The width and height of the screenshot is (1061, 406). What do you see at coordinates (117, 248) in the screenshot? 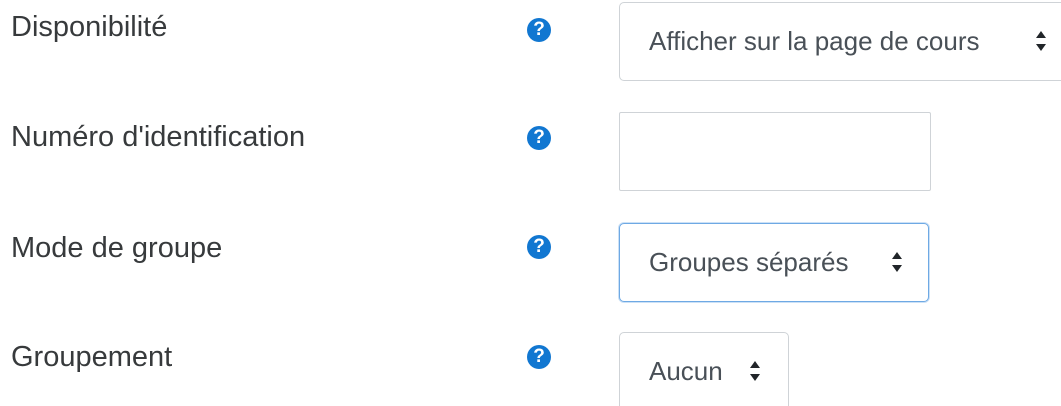
I see `group-mode-label: Mode de groupe` at bounding box center [117, 248].